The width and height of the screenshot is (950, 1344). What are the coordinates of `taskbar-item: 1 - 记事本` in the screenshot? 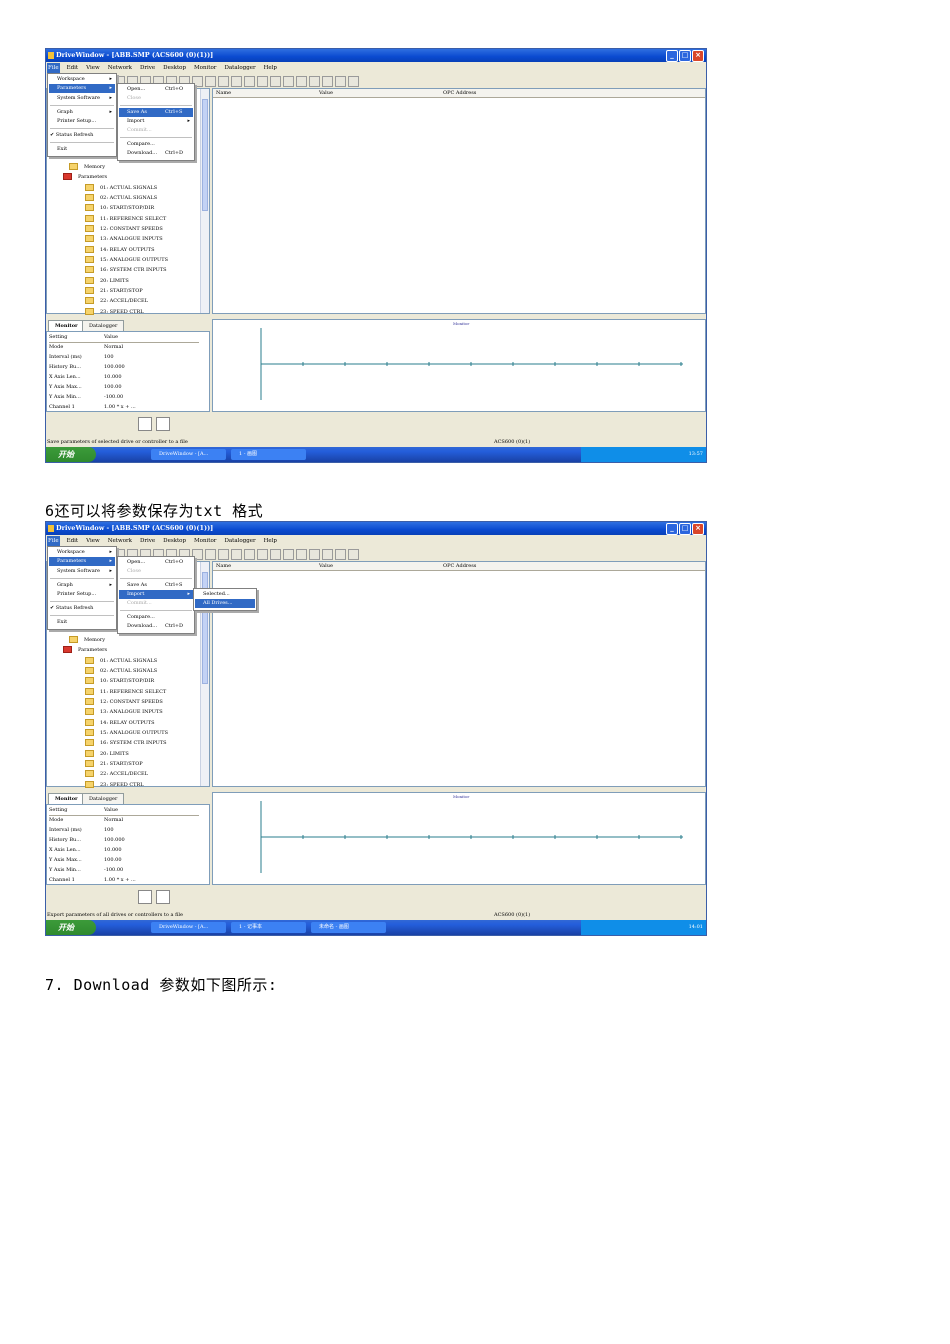 It's located at (268, 927).